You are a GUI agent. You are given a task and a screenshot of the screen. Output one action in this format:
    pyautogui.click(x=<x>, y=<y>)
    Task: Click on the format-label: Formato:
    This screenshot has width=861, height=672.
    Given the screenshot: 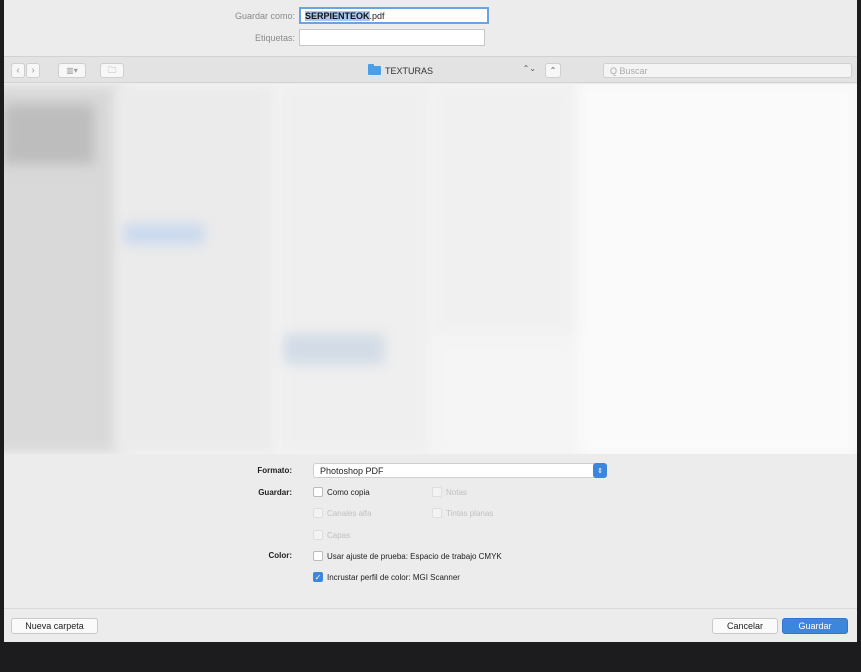 What is the action you would take?
    pyautogui.click(x=274, y=470)
    